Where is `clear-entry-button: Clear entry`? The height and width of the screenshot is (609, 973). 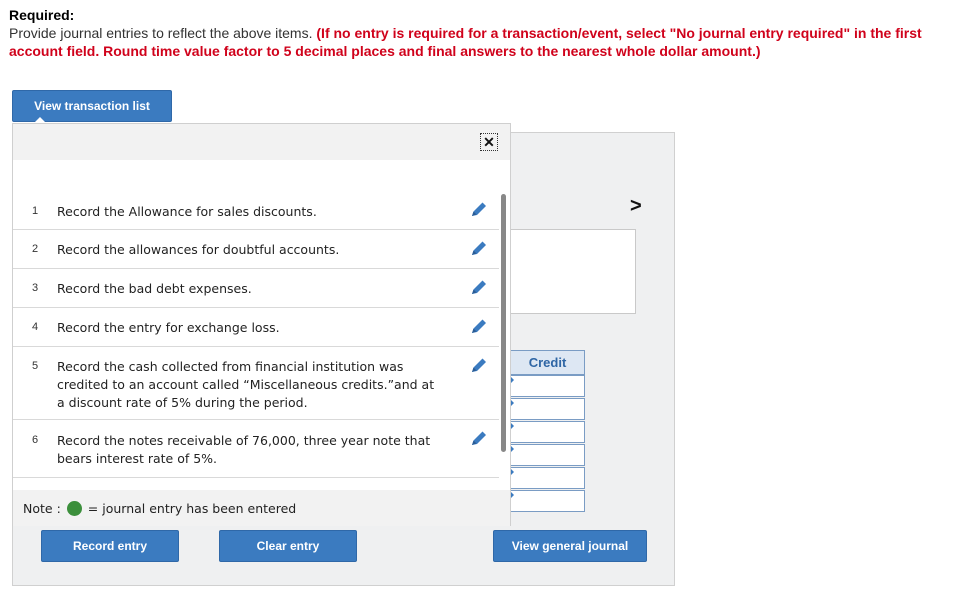
clear-entry-button: Clear entry is located at coordinates (288, 546).